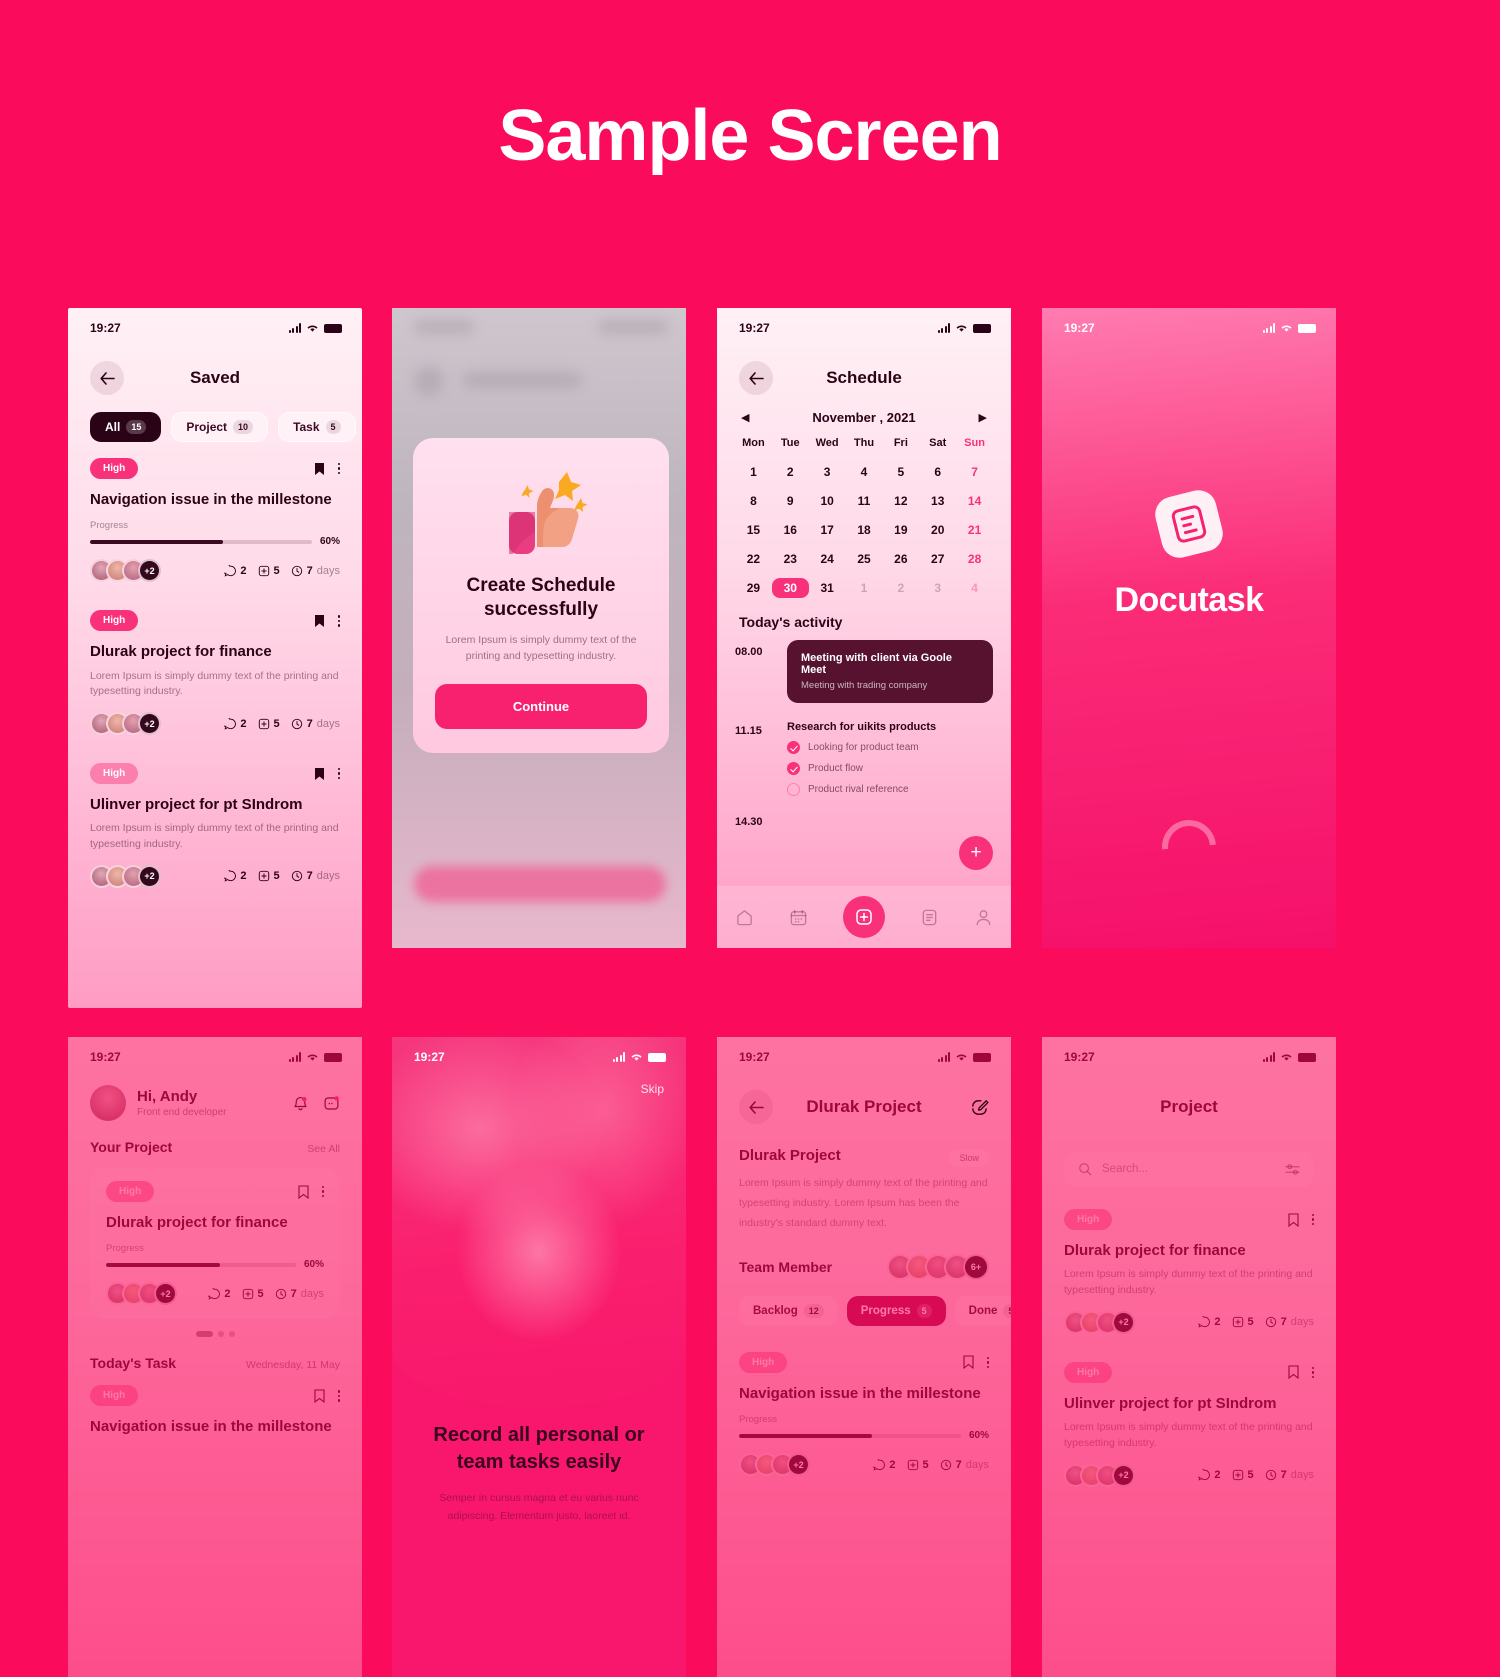 The height and width of the screenshot is (1677, 1500). I want to click on calendar-day: 24, so click(827, 559).